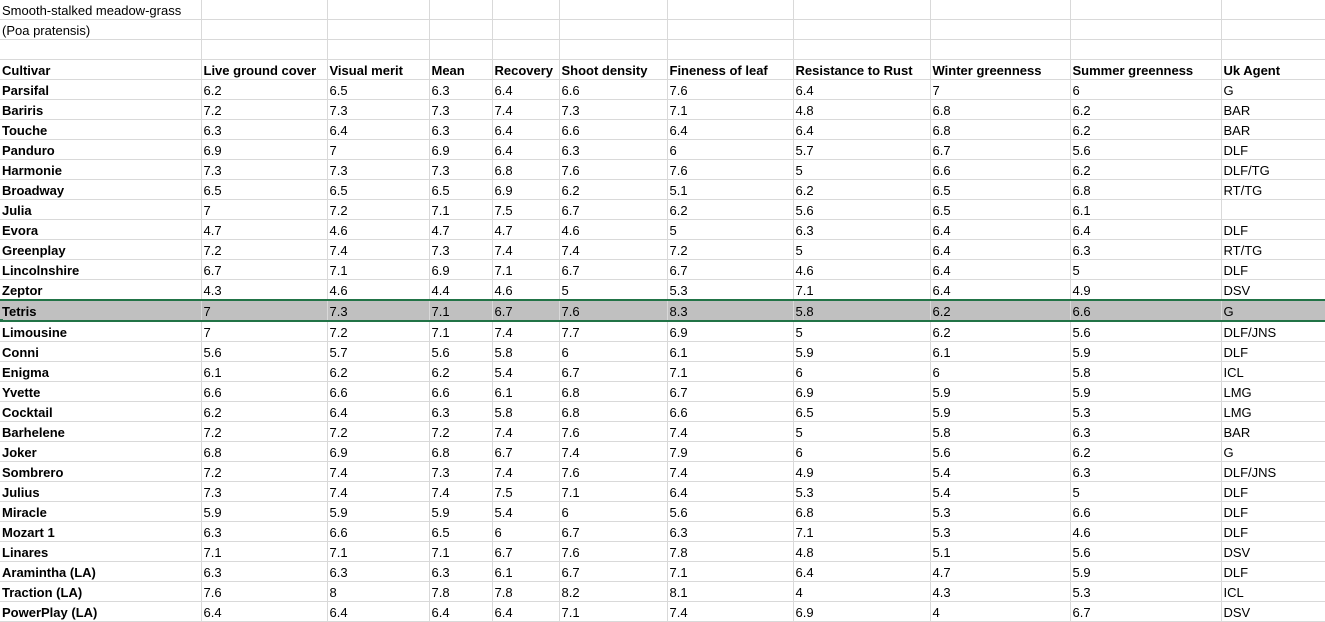 This screenshot has width=1325, height=622. Describe the element at coordinates (101, 411) in the screenshot. I see `cultivar-cell: Cocktail` at that location.